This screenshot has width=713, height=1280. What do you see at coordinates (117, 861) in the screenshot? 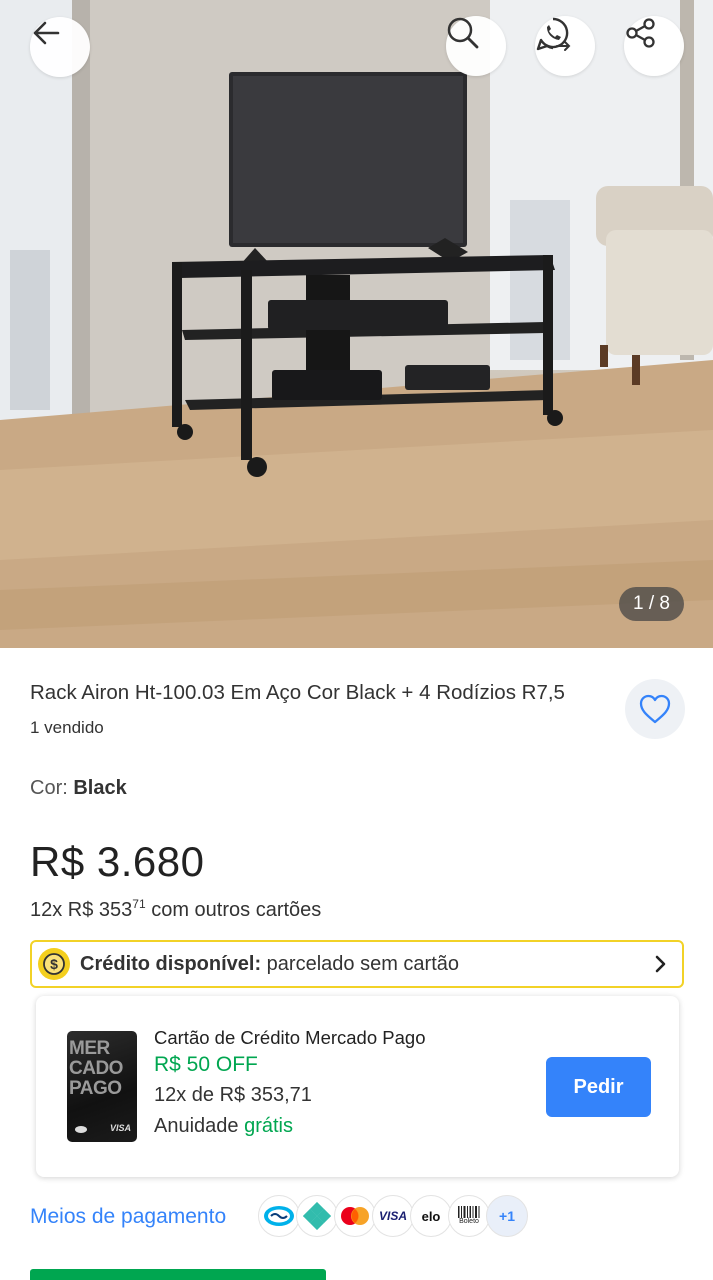
I see `product-price: R$ 3.680` at bounding box center [117, 861].